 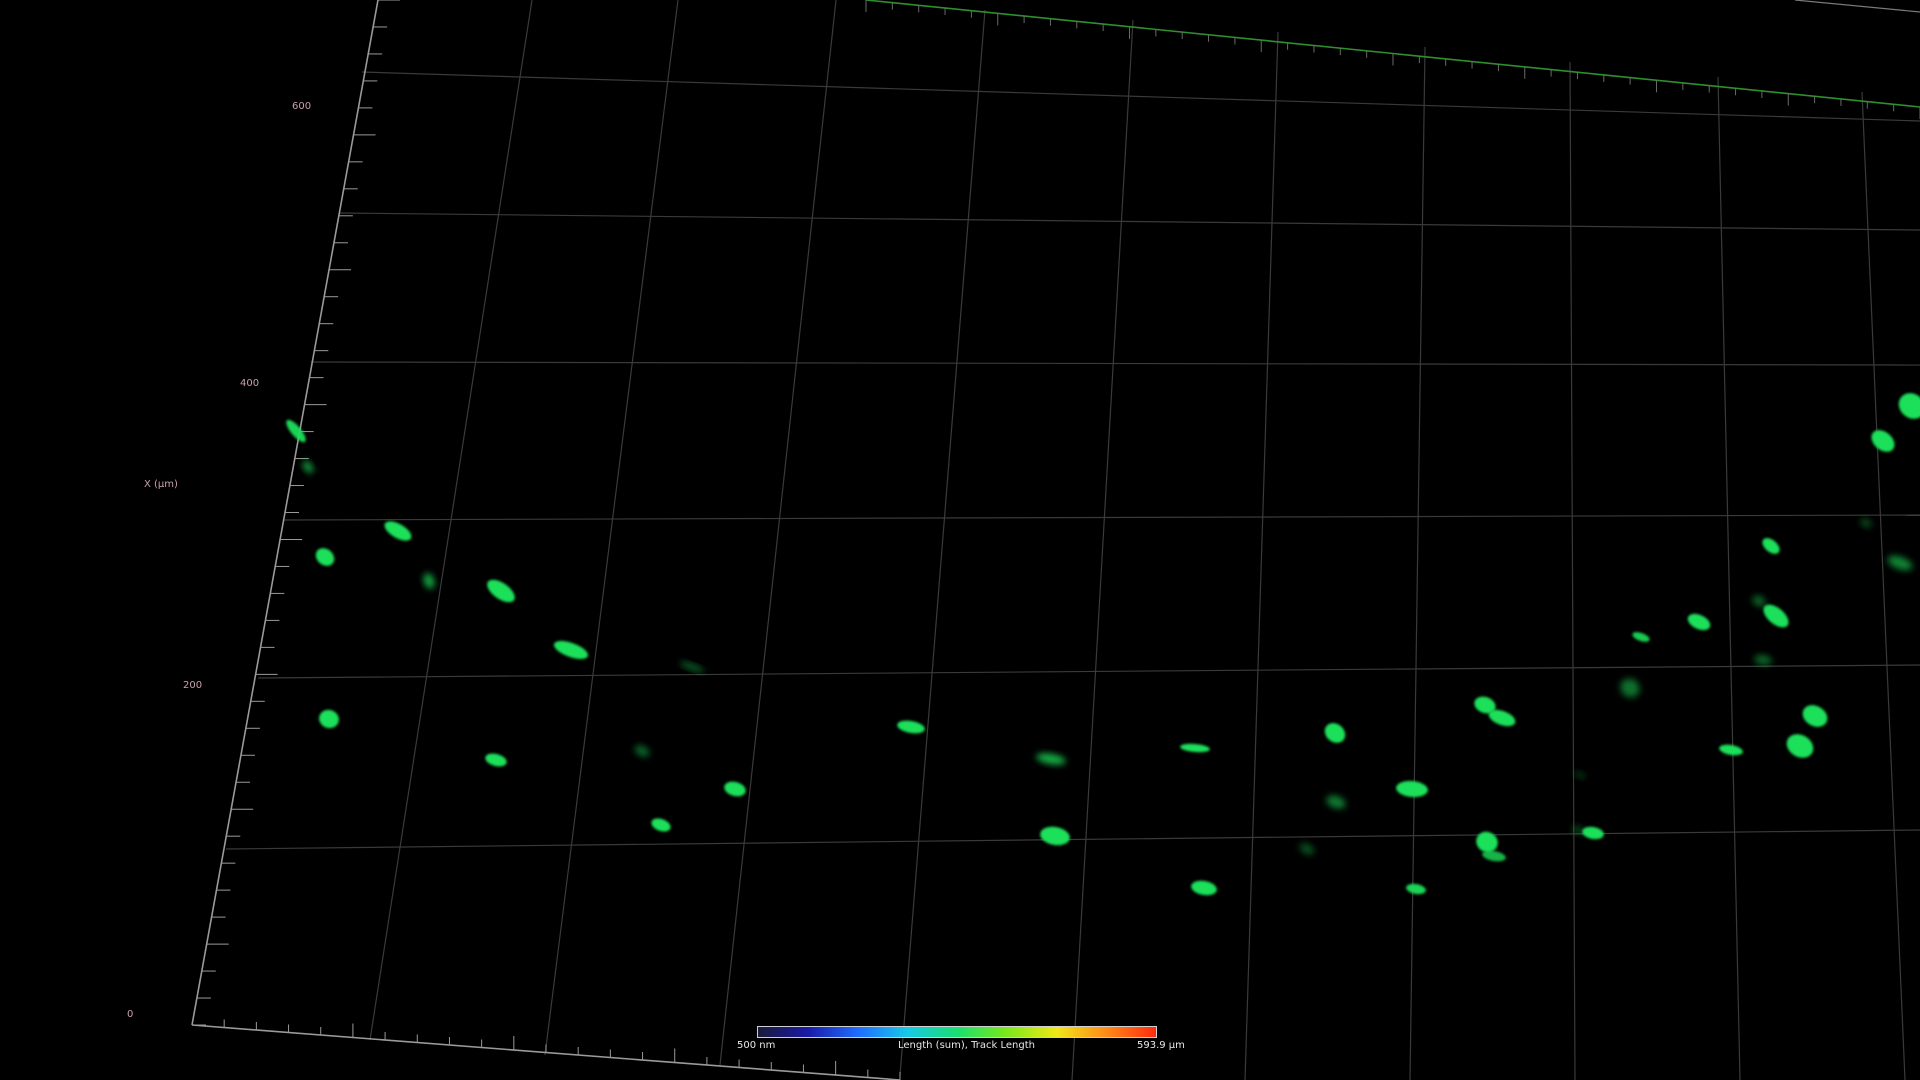 What do you see at coordinates (250, 383) in the screenshot?
I see `x-axis-tick-400: 400` at bounding box center [250, 383].